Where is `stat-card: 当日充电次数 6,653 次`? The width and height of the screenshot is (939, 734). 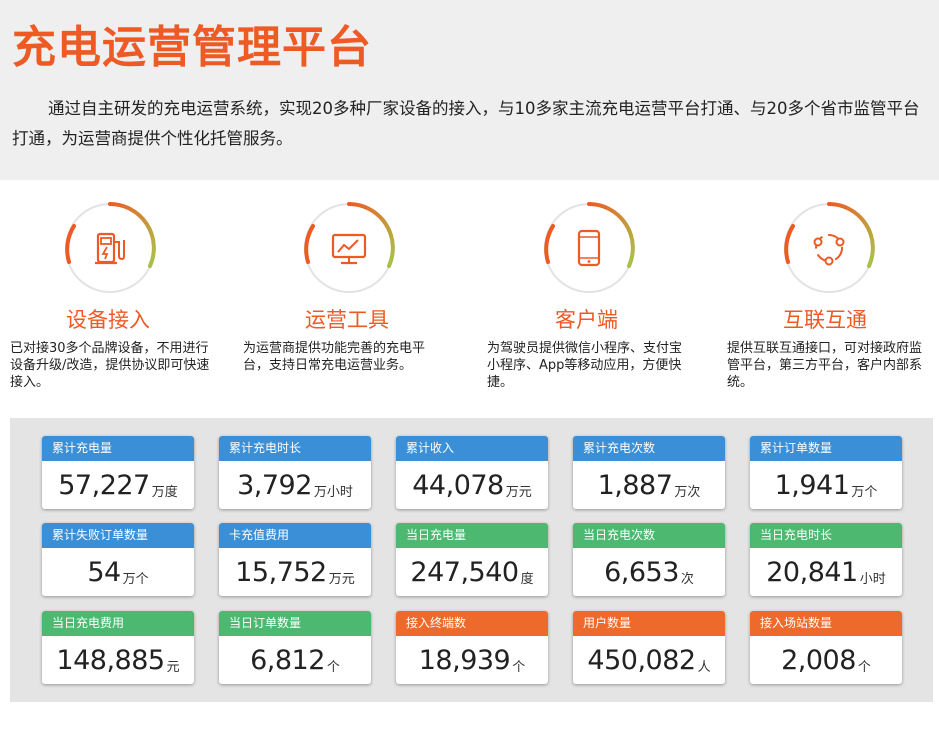
stat-card: 当日充电次数 6,653 次 is located at coordinates (649, 559).